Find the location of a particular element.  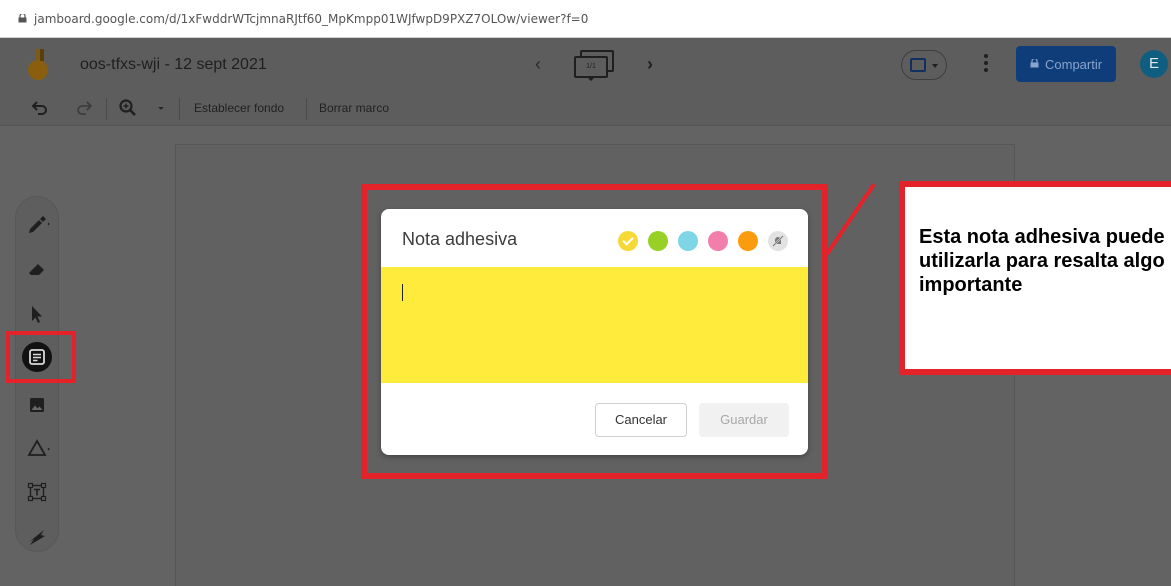

present-button is located at coordinates (924, 65).